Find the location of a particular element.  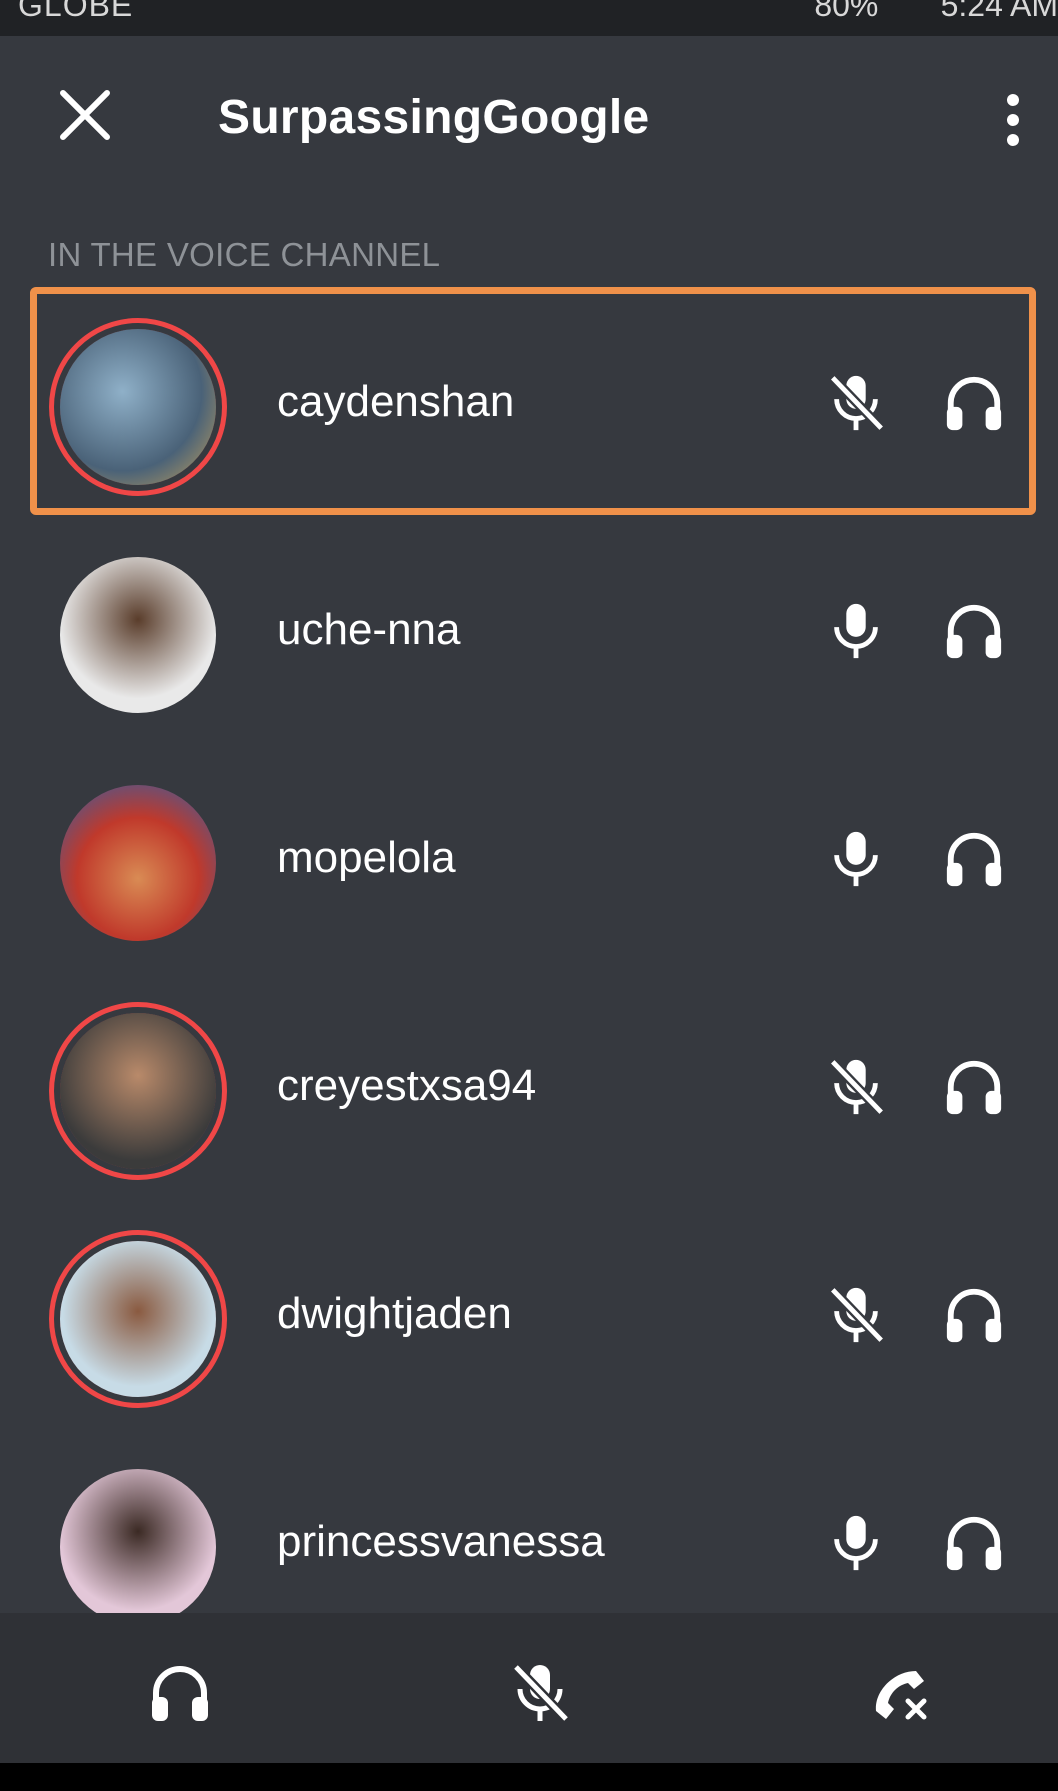

participant-row: caydenshan is located at coordinates (533, 401).